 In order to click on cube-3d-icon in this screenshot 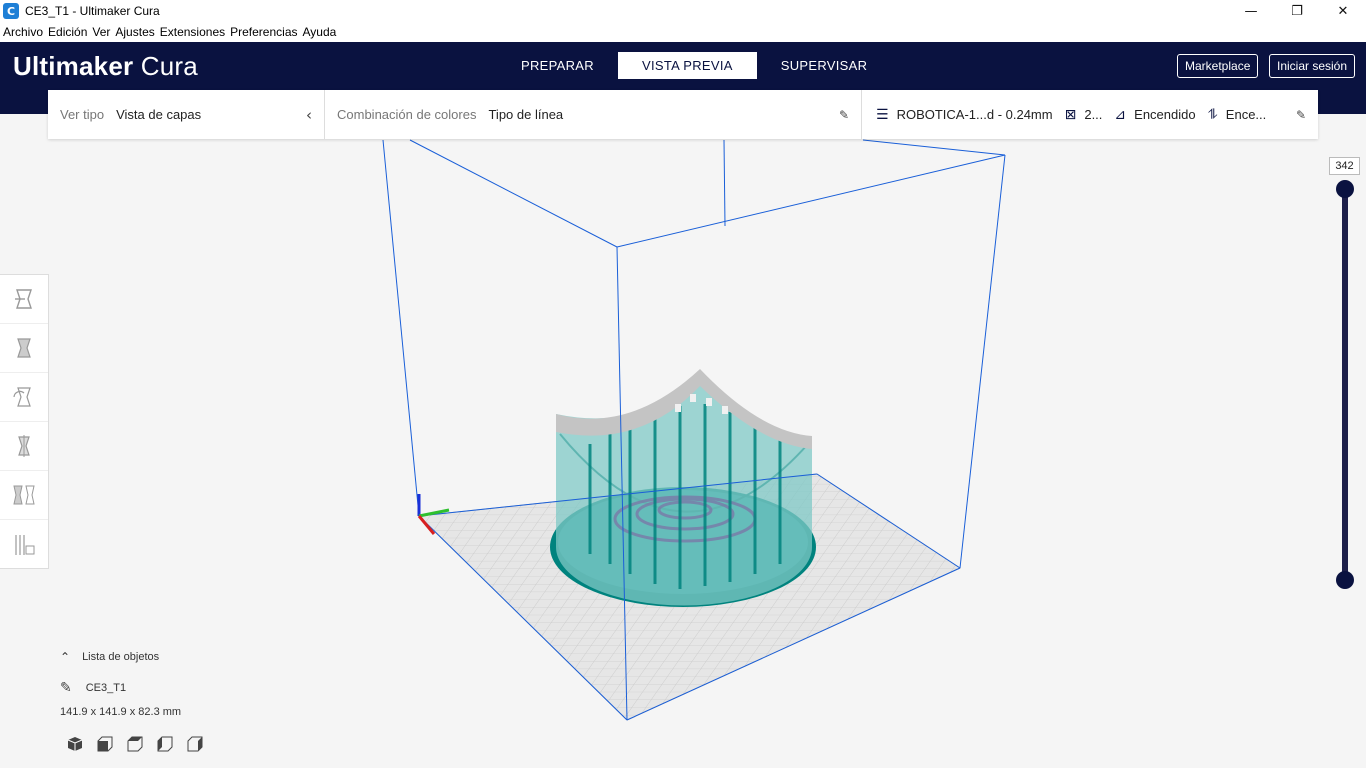, I will do `click(75, 744)`.